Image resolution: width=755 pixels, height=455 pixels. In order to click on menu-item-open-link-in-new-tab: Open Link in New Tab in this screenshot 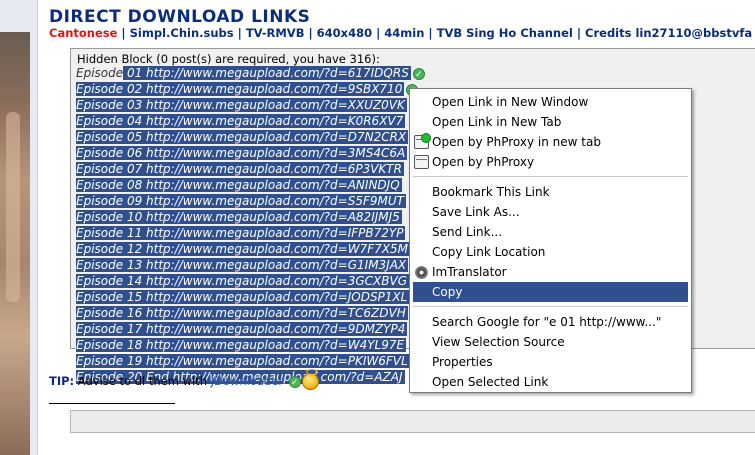, I will do `click(550, 122)`.